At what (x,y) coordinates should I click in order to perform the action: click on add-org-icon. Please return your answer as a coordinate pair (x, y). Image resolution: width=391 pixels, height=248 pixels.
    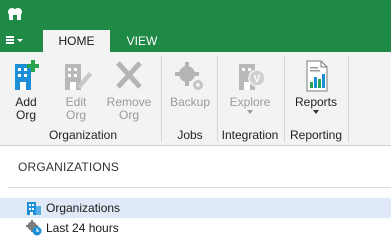
    Looking at the image, I should click on (27, 75).